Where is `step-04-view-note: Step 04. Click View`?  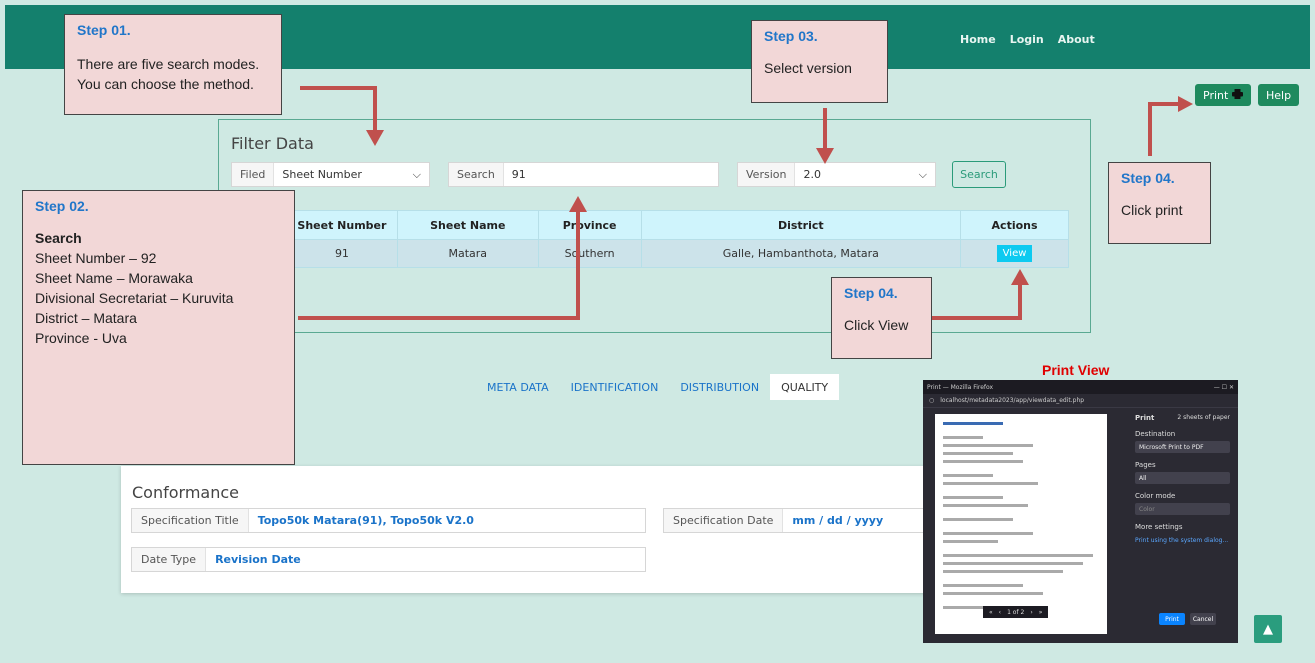
step-04-view-note: Step 04. Click View is located at coordinates (881, 318).